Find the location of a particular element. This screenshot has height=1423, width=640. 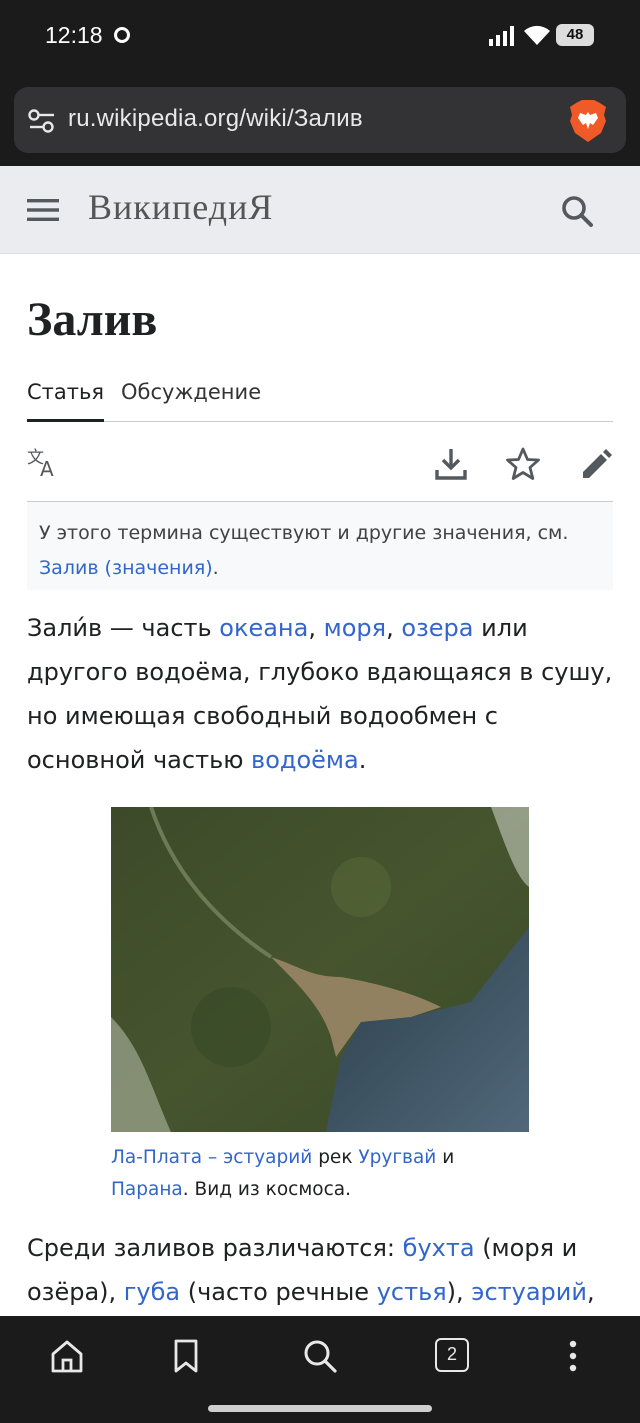

gesture-home-indicator is located at coordinates (320, 1408).